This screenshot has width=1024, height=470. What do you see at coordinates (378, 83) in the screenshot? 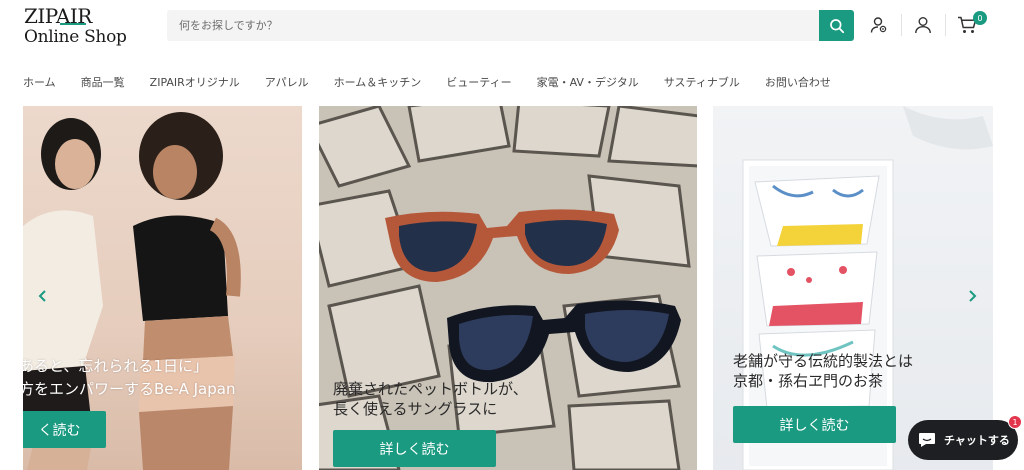
I see `nav-item-home-kitchen: ホーム＆キッチン` at bounding box center [378, 83].